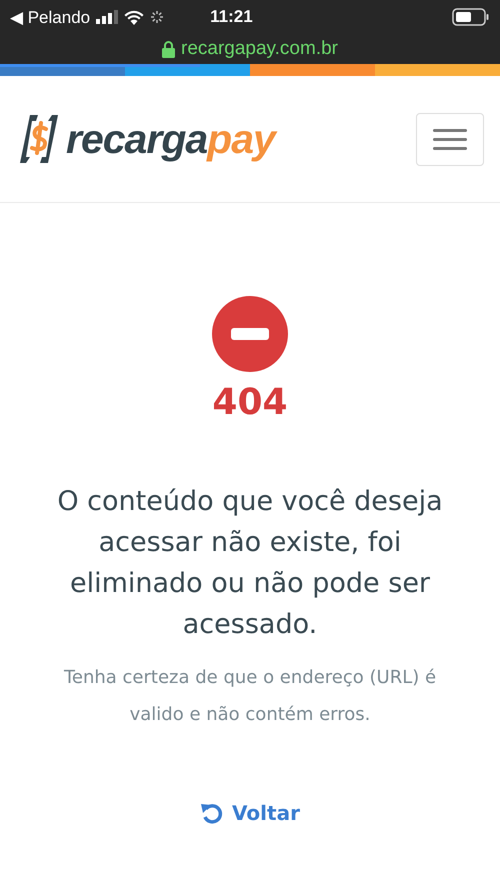 The height and width of the screenshot is (887, 500). I want to click on clock-time: 11:21, so click(231, 17).